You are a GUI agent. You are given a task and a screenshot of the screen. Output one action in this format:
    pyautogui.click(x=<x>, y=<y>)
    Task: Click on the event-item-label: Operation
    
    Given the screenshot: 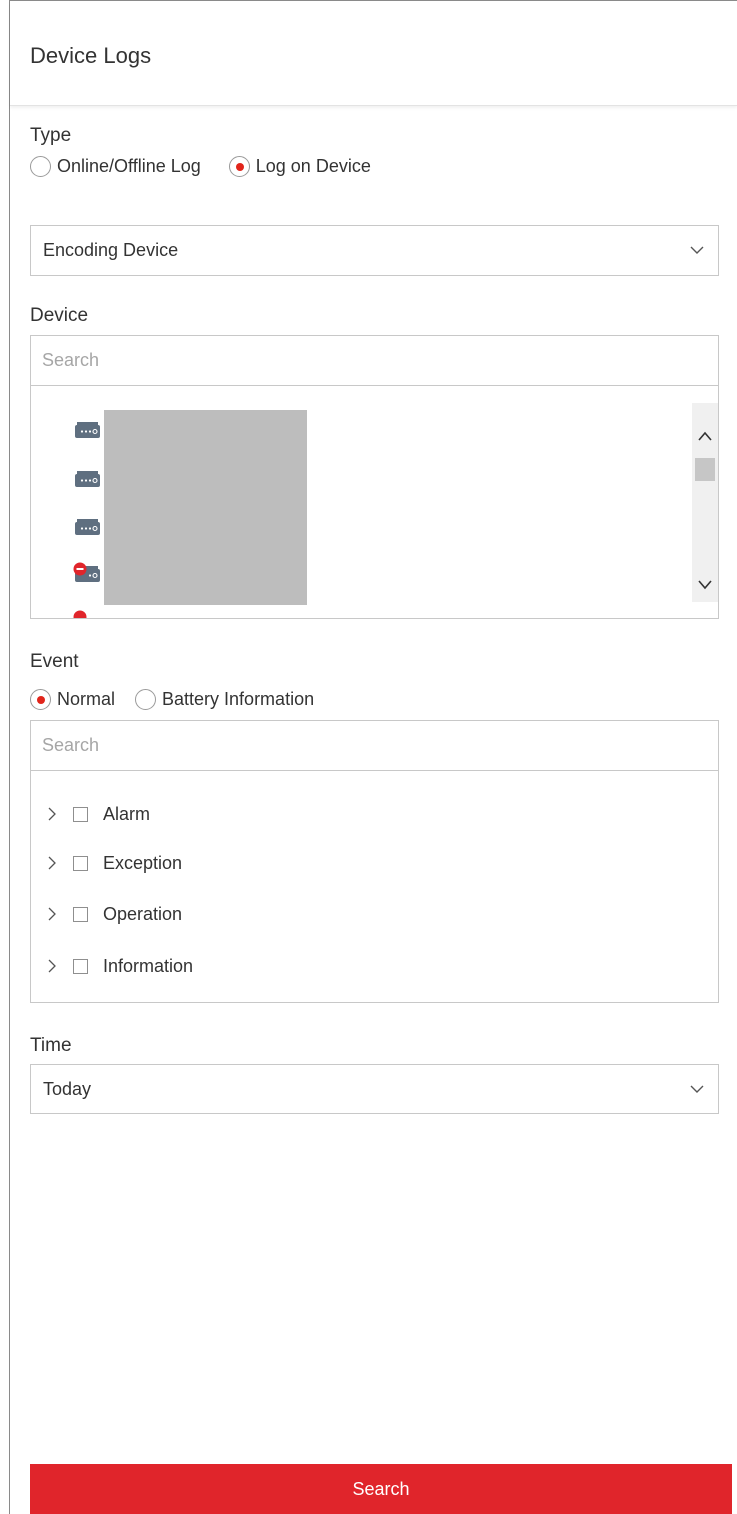 What is the action you would take?
    pyautogui.click(x=143, y=913)
    